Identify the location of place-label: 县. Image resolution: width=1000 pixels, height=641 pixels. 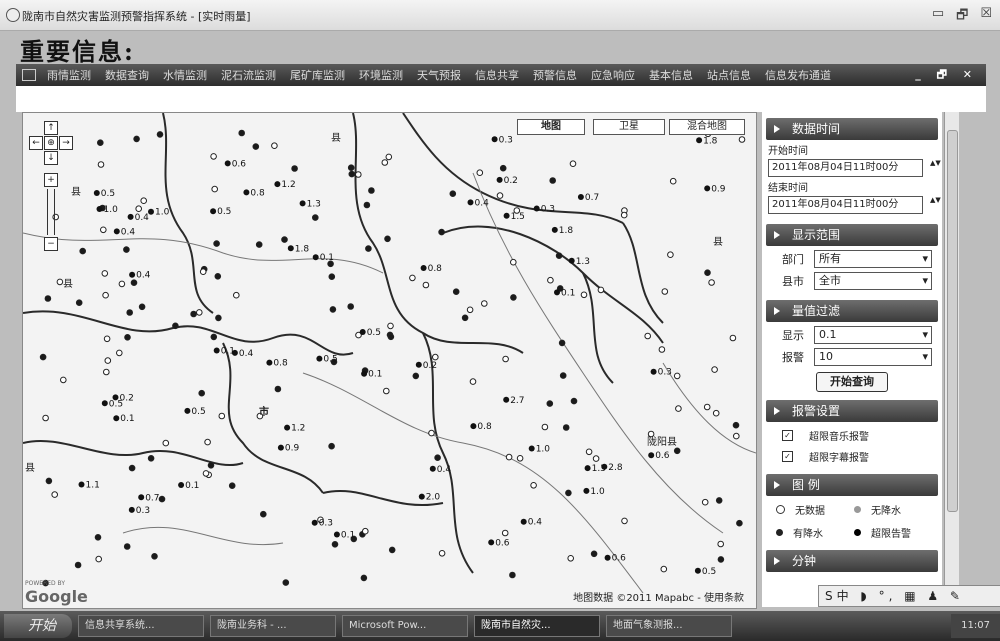
(68, 284).